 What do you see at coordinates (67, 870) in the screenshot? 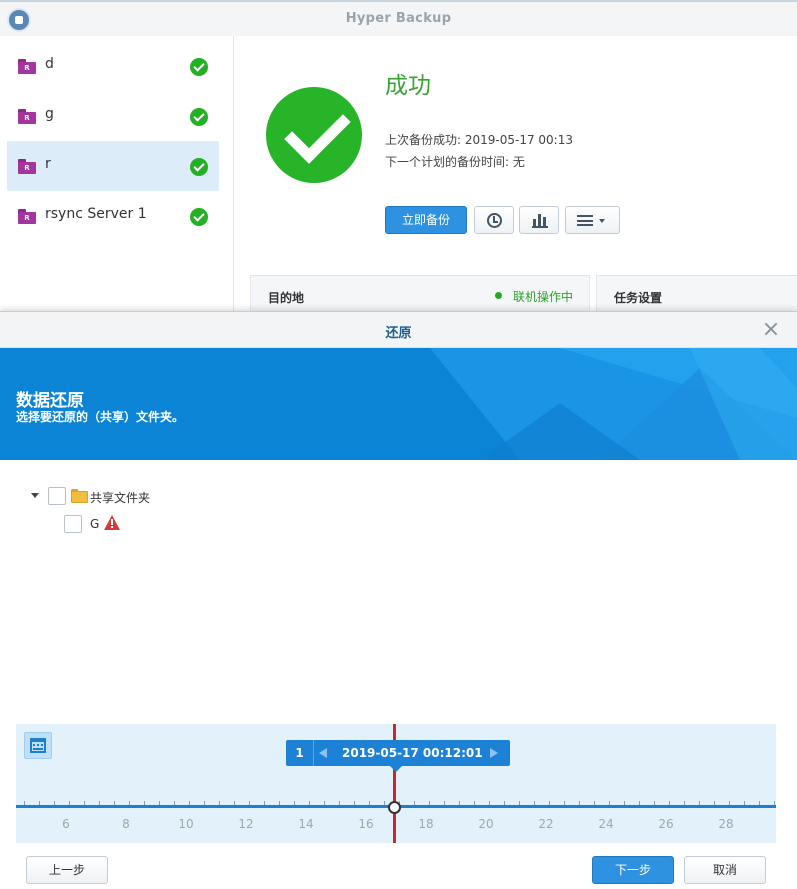
I see `previous-step-button: 上一步` at bounding box center [67, 870].